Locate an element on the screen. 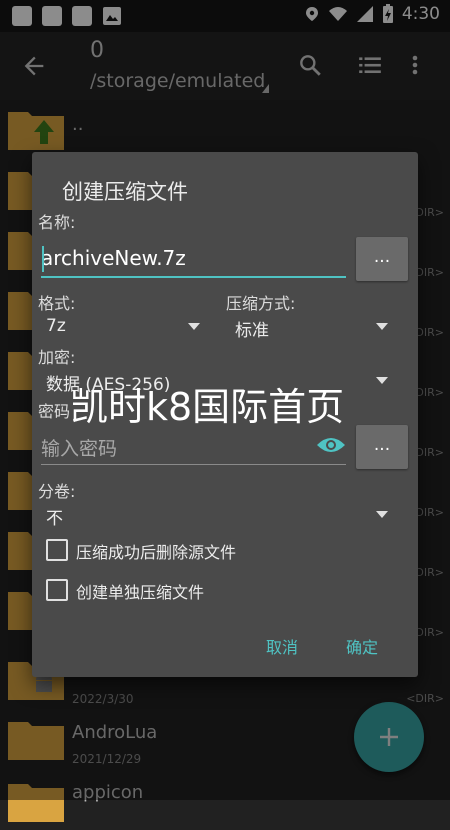 The width and height of the screenshot is (450, 830). format-dropdown-icon is located at coordinates (194, 326).